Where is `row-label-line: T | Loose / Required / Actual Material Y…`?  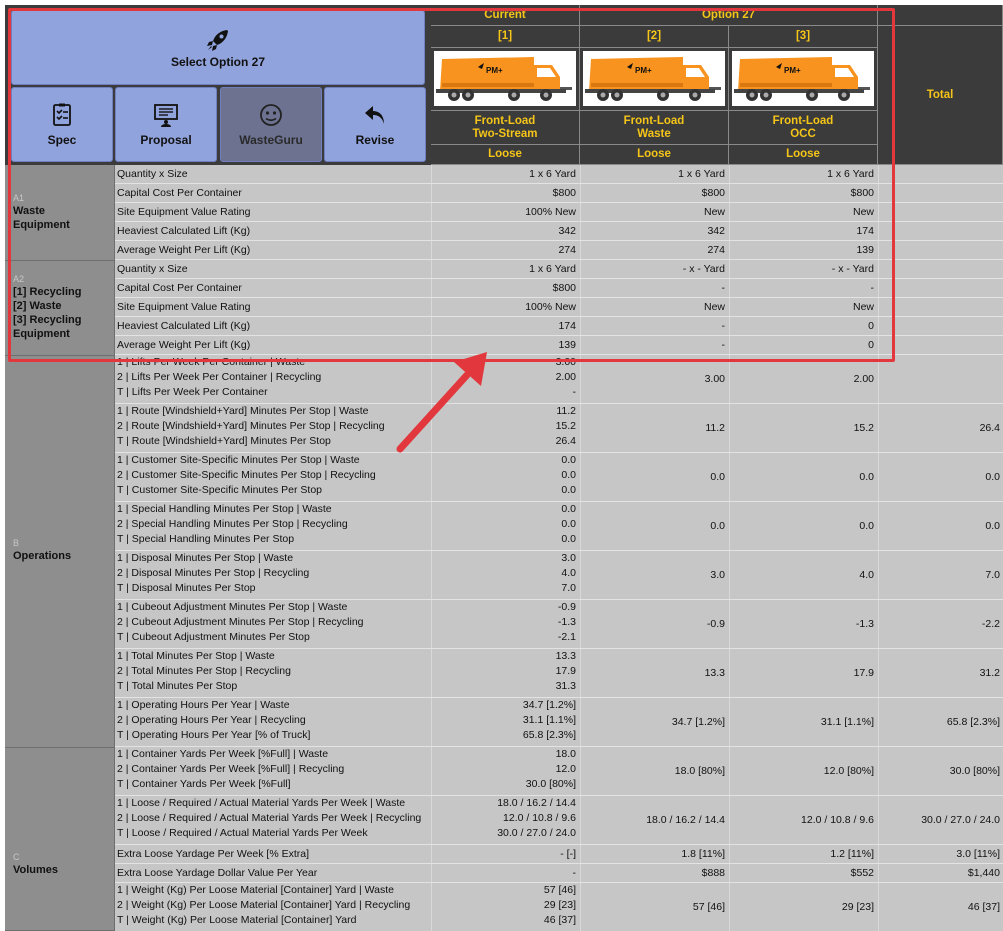
row-label-line: T | Loose / Required / Actual Material Y… is located at coordinates (242, 833).